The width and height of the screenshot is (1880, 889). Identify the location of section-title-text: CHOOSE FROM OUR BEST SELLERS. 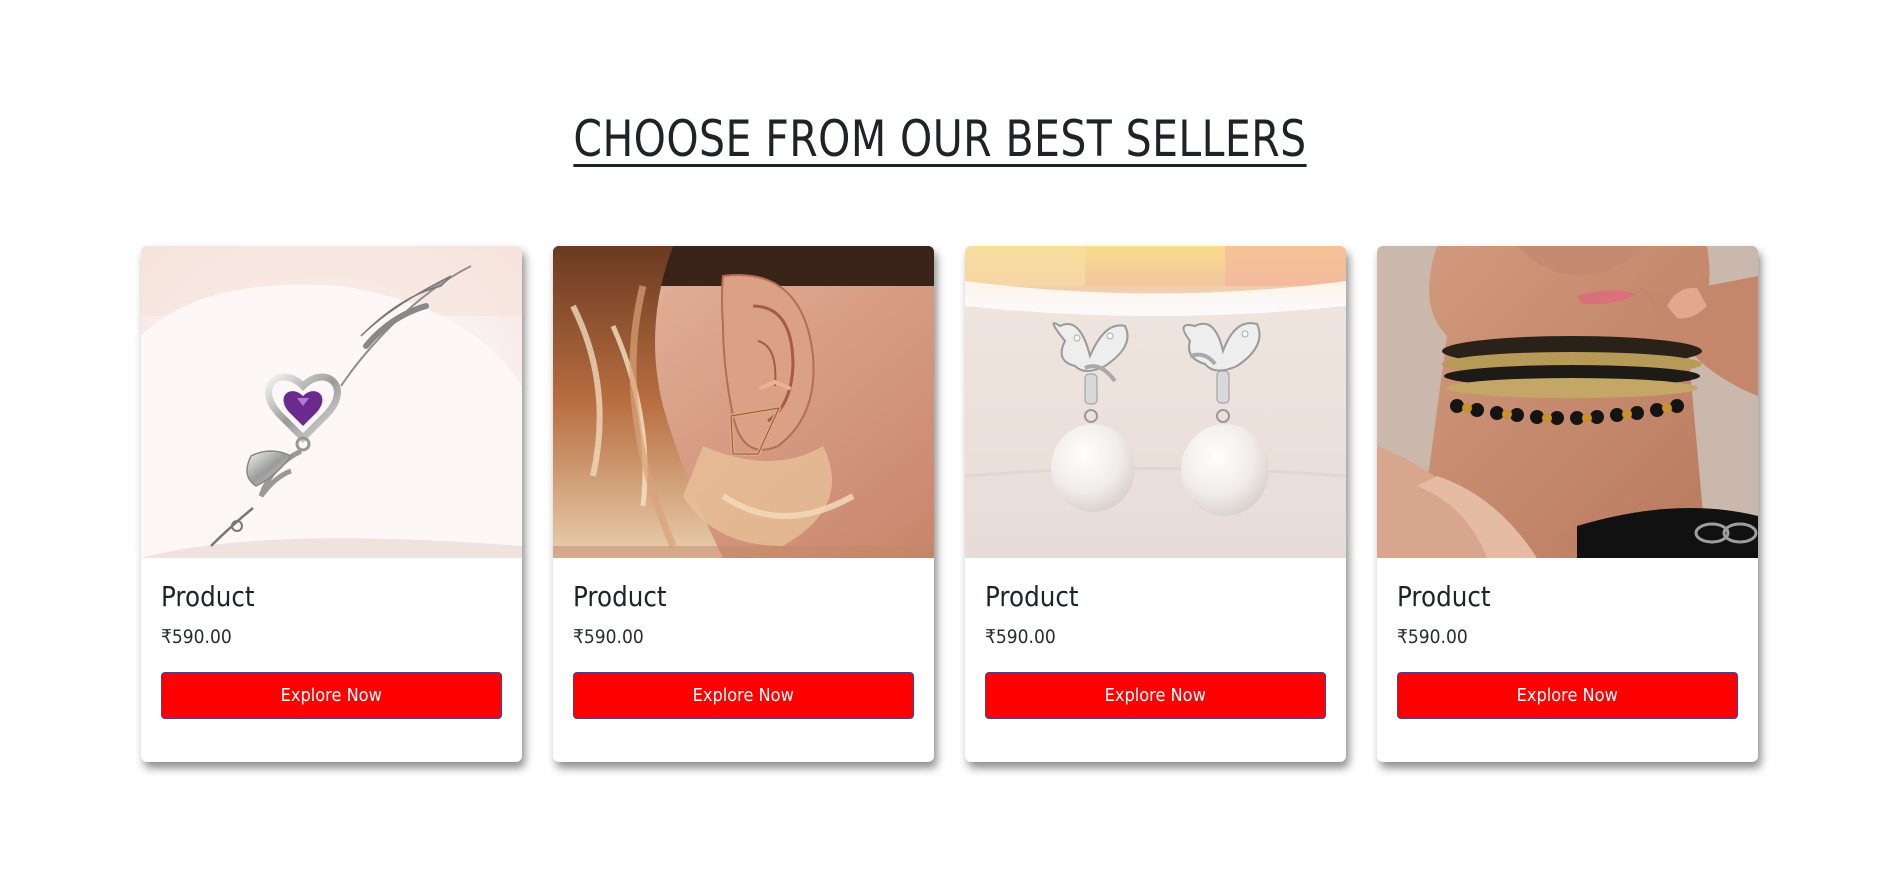
(940, 139).